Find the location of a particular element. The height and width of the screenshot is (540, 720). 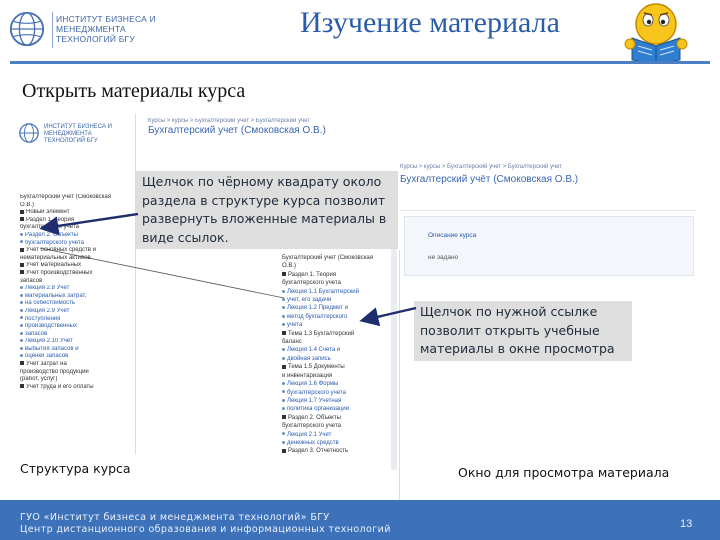

tree-link: Лекция 1.7 Учетная is located at coordinates (339, 401).